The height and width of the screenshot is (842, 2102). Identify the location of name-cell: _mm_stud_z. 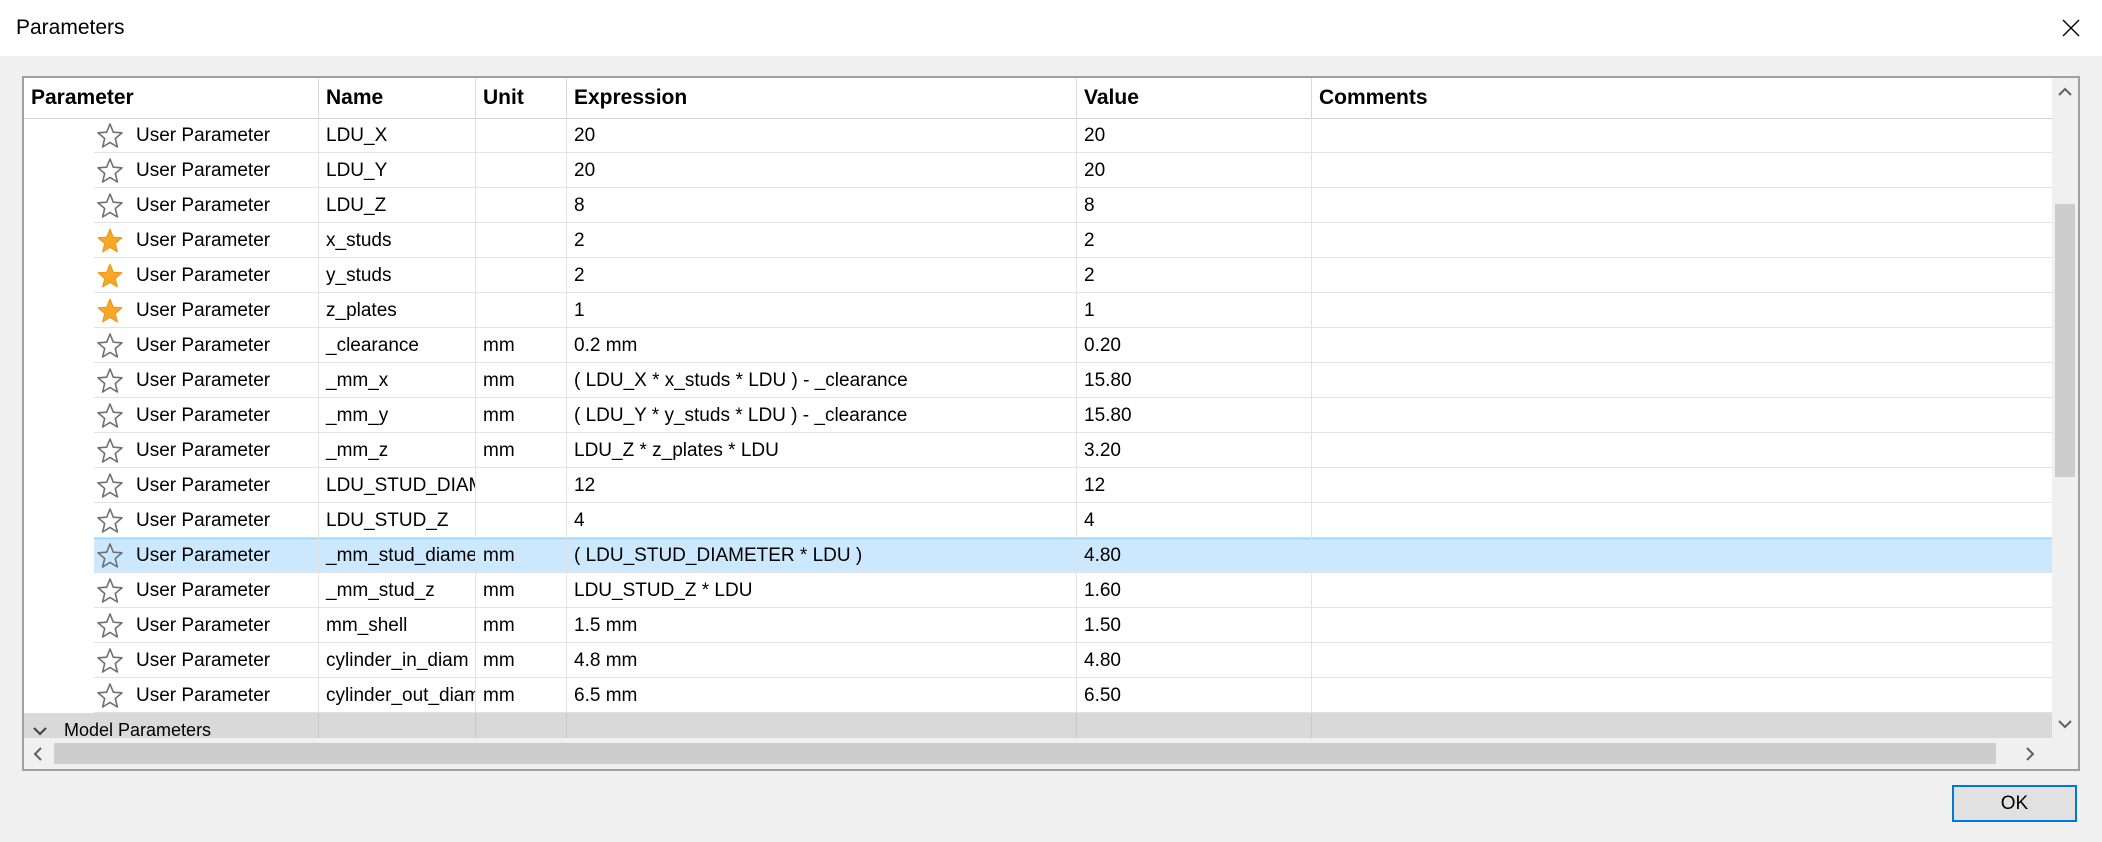
(397, 590).